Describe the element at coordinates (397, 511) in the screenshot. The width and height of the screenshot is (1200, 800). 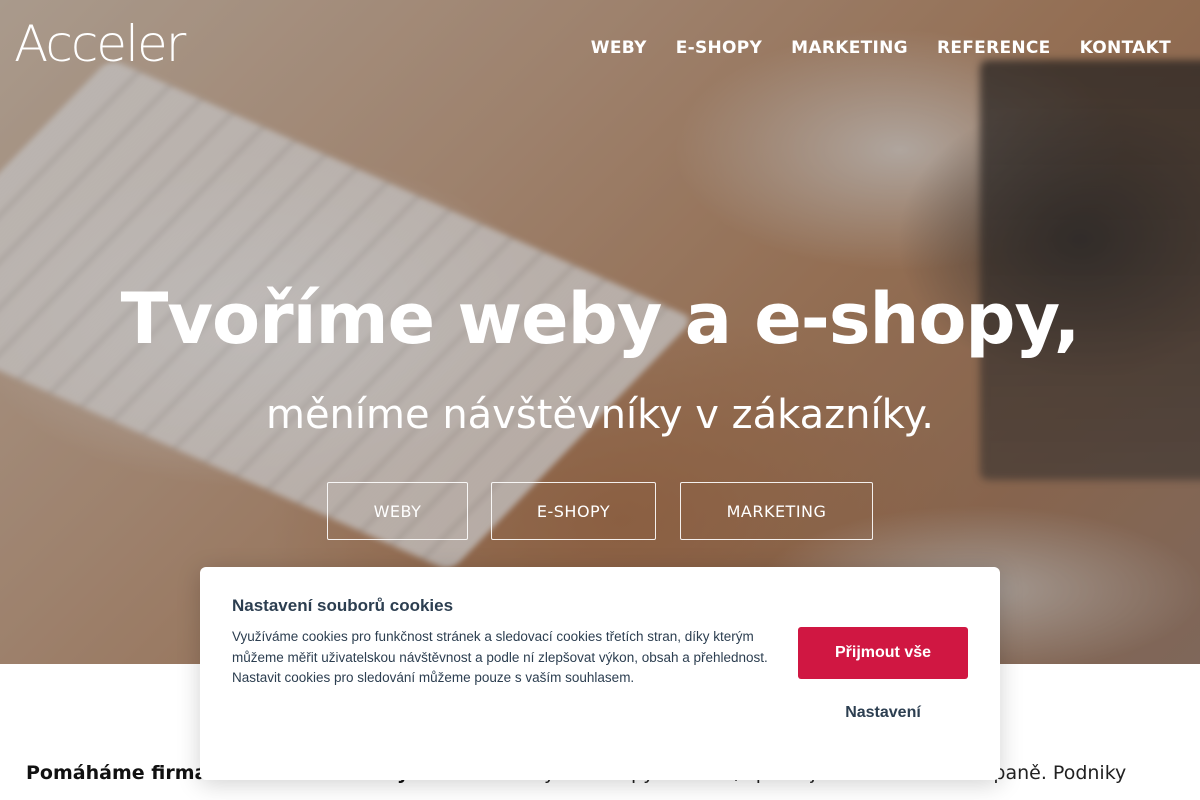
I see `hero-weby-button: WEBY` at that location.